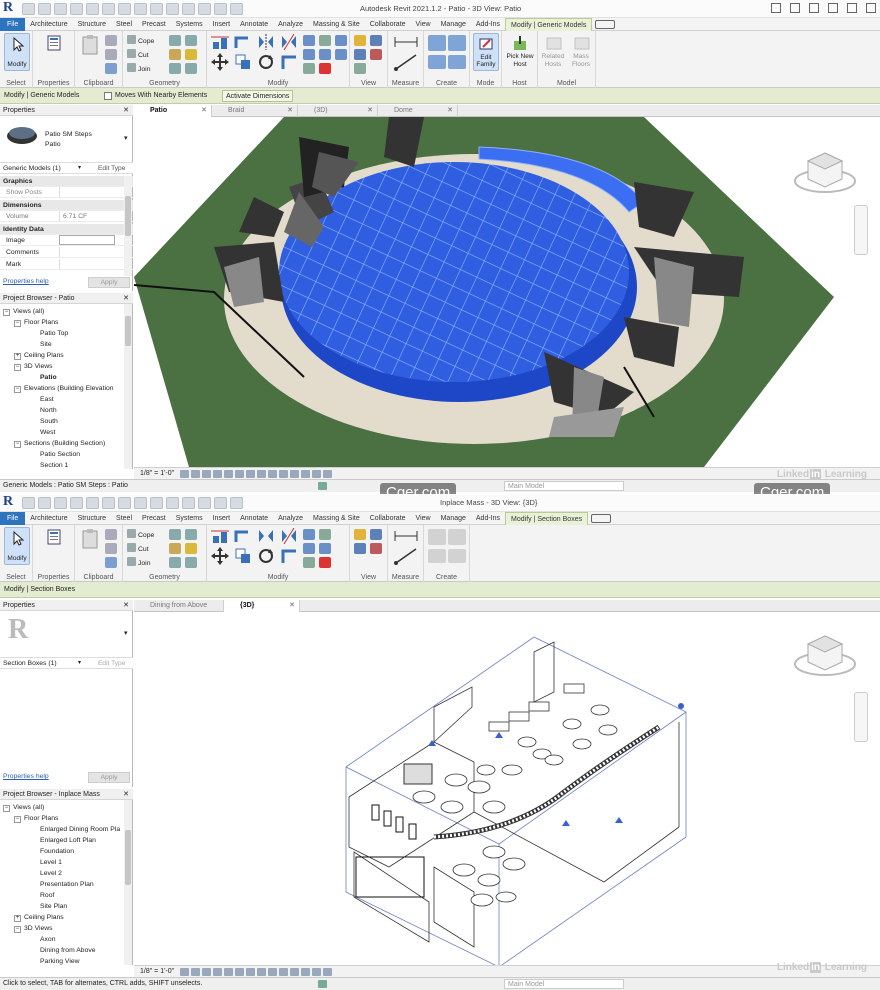 Image resolution: width=880 pixels, height=990 pixels. I want to click on array-icon, so click(309, 548).